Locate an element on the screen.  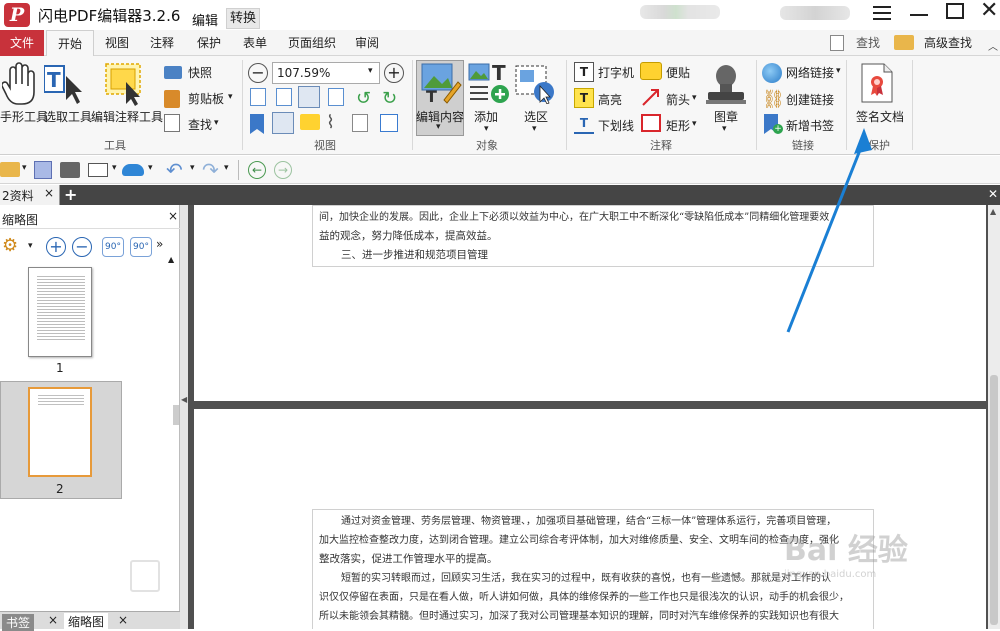
close-icon: ✕ is located at coordinates (990, 11).